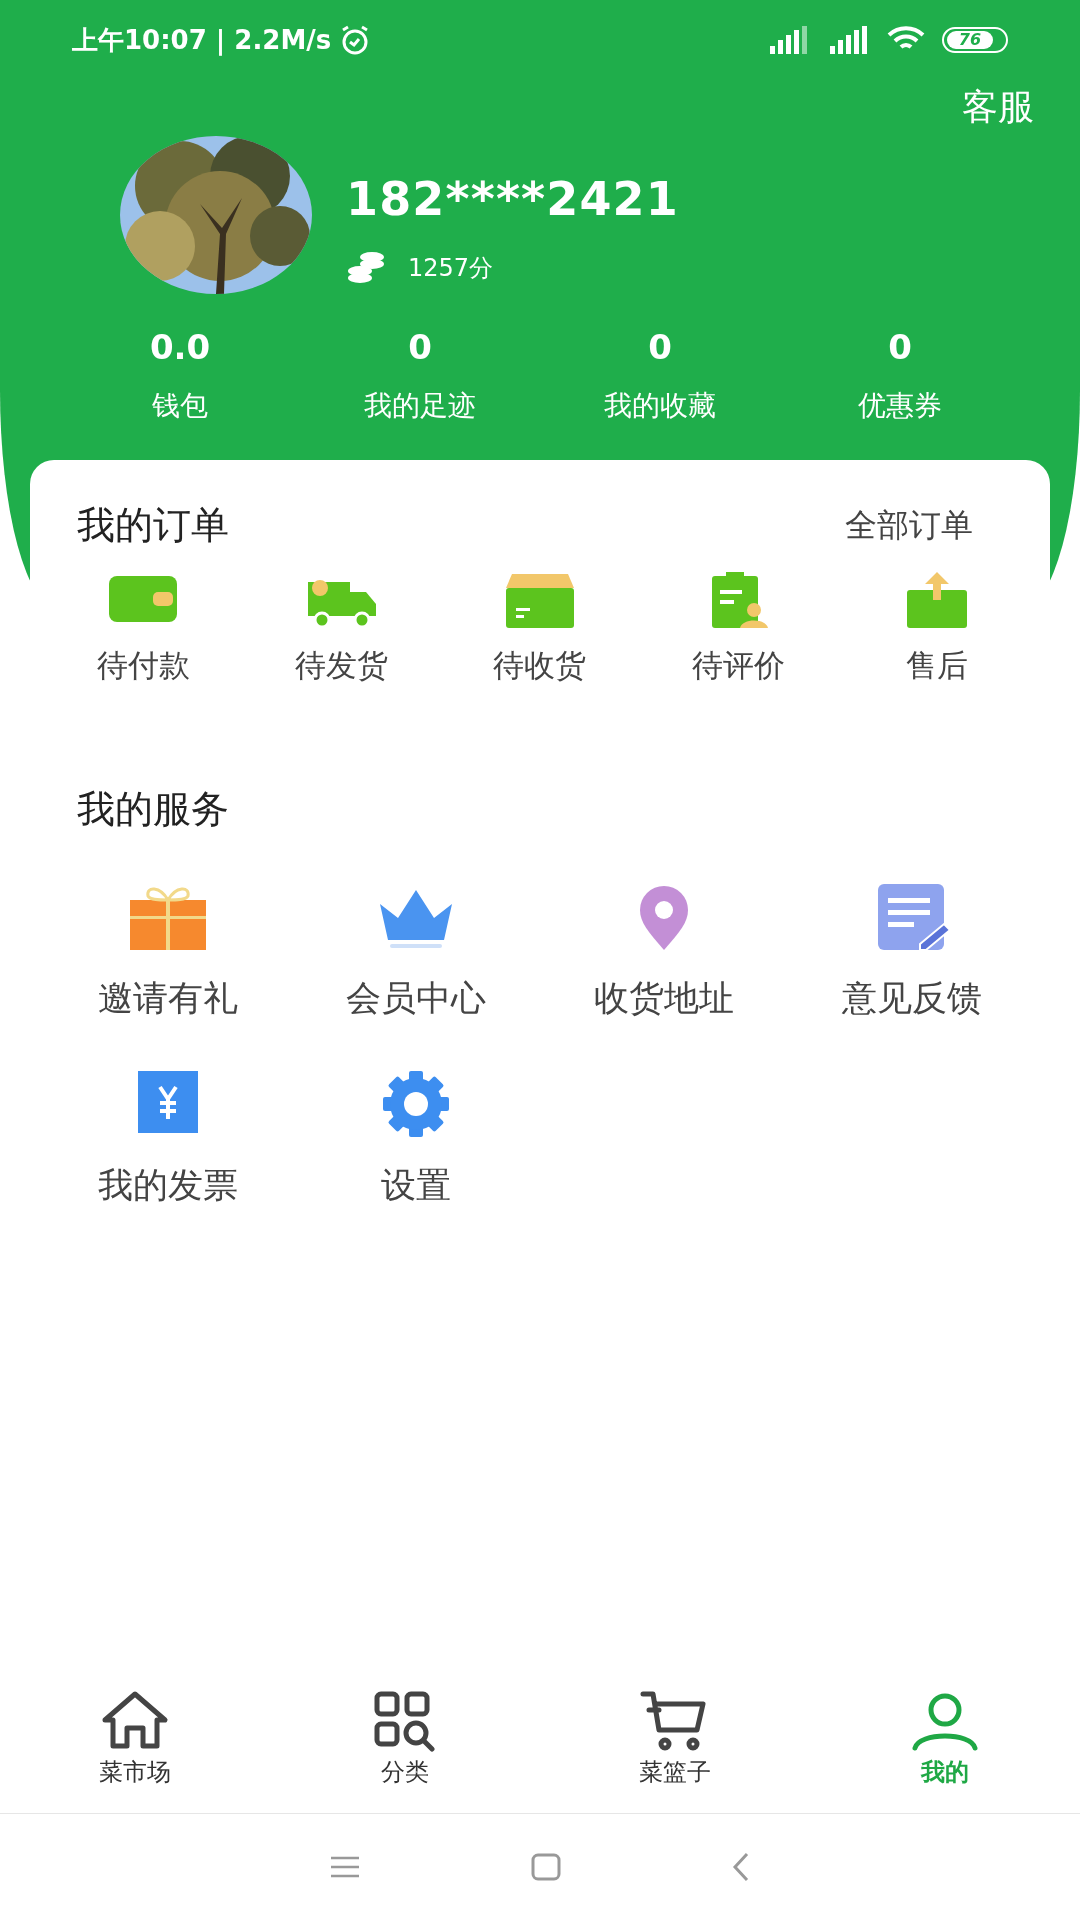 This screenshot has height=1920, width=1080. What do you see at coordinates (546, 1867) in the screenshot?
I see `home-button-icon` at bounding box center [546, 1867].